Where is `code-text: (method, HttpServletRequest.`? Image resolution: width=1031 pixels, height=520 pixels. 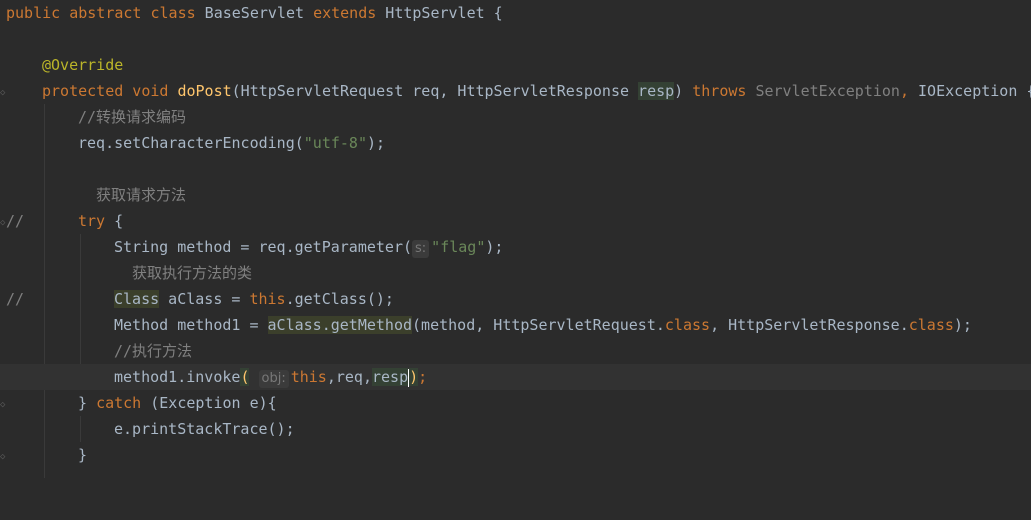
code-text: (method, HttpServletRequest. is located at coordinates (538, 325).